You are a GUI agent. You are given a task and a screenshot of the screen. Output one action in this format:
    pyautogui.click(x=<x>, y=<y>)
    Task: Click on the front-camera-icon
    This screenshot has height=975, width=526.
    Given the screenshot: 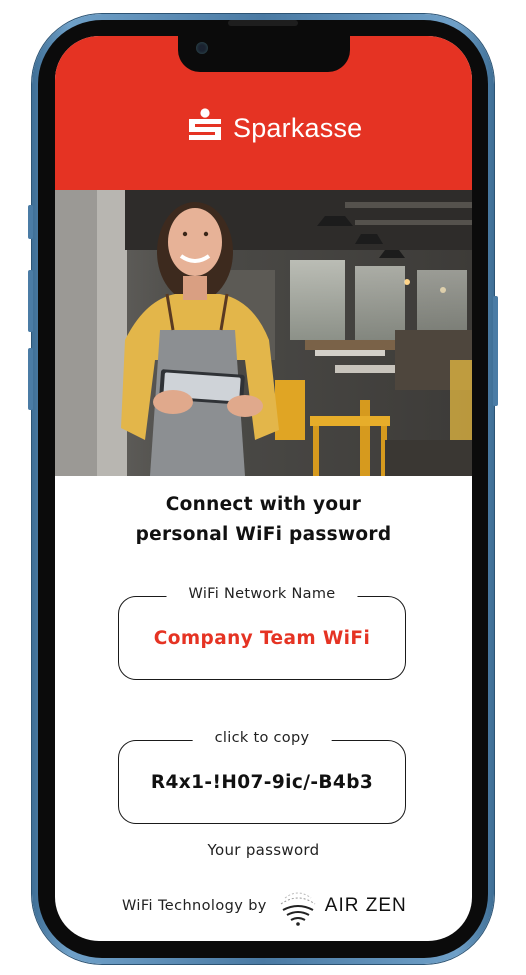 What is the action you would take?
    pyautogui.click(x=202, y=48)
    